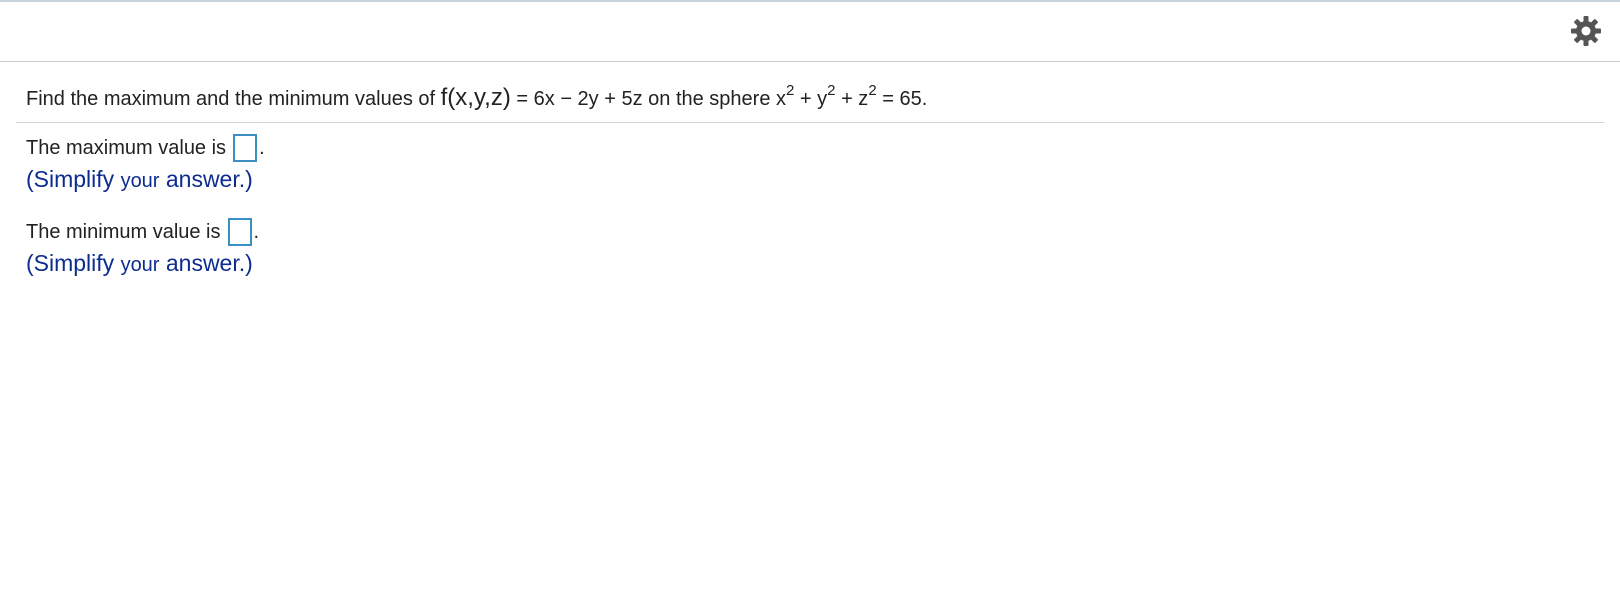 Image resolution: width=1620 pixels, height=594 pixels. Describe the element at coordinates (245, 148) in the screenshot. I see `max-answer-input` at that location.